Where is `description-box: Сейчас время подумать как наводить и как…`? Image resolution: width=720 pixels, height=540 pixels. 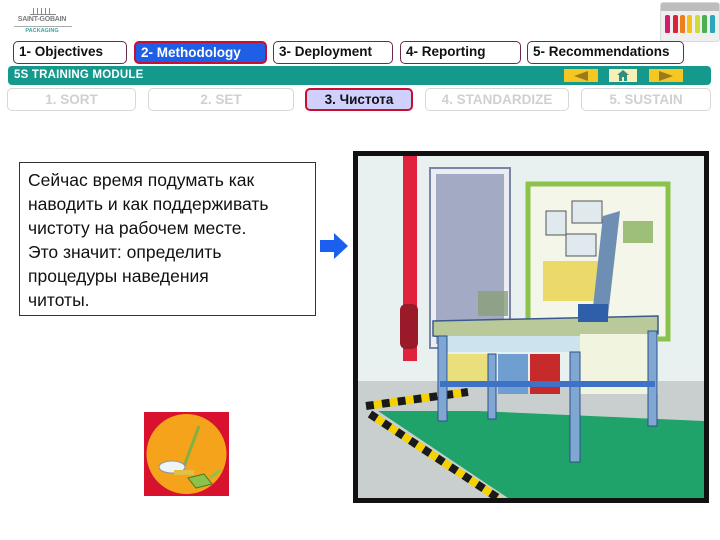 description-box: Сейчас время подумать как наводить и как… is located at coordinates (167, 239).